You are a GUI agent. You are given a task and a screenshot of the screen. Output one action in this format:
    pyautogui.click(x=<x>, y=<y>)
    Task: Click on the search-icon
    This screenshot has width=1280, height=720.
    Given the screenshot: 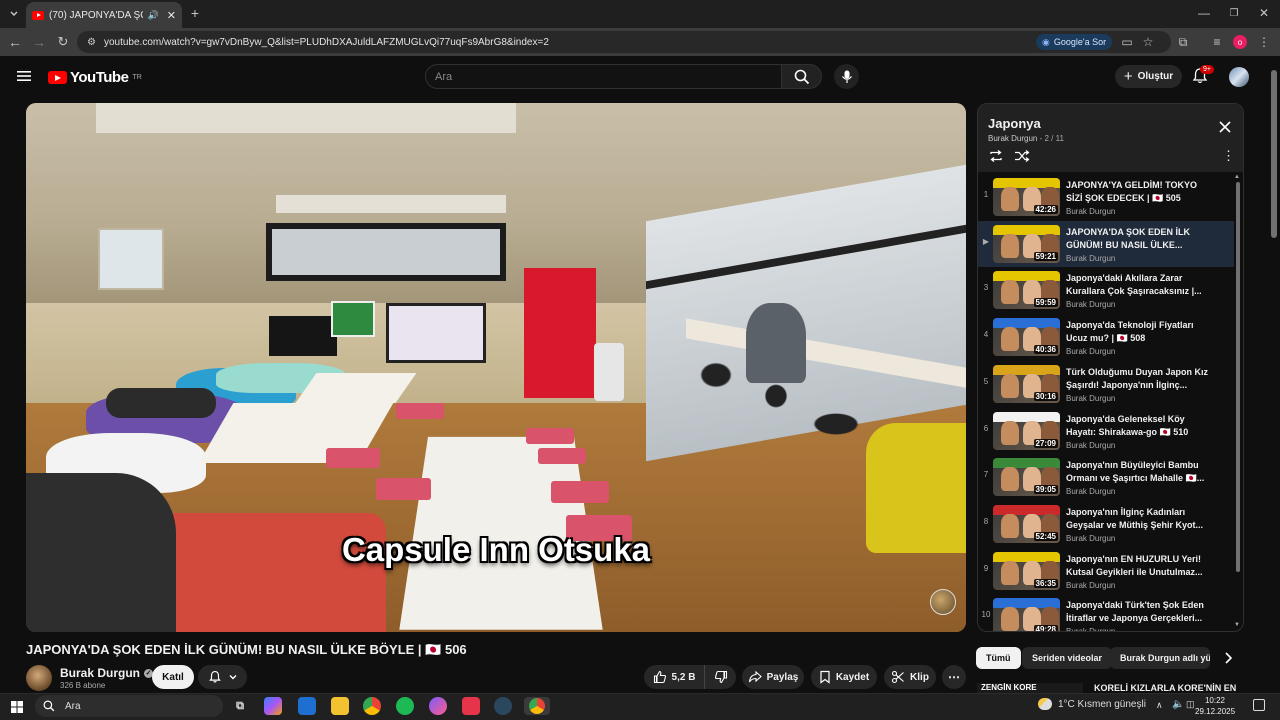 What is the action you would take?
    pyautogui.click(x=49, y=706)
    